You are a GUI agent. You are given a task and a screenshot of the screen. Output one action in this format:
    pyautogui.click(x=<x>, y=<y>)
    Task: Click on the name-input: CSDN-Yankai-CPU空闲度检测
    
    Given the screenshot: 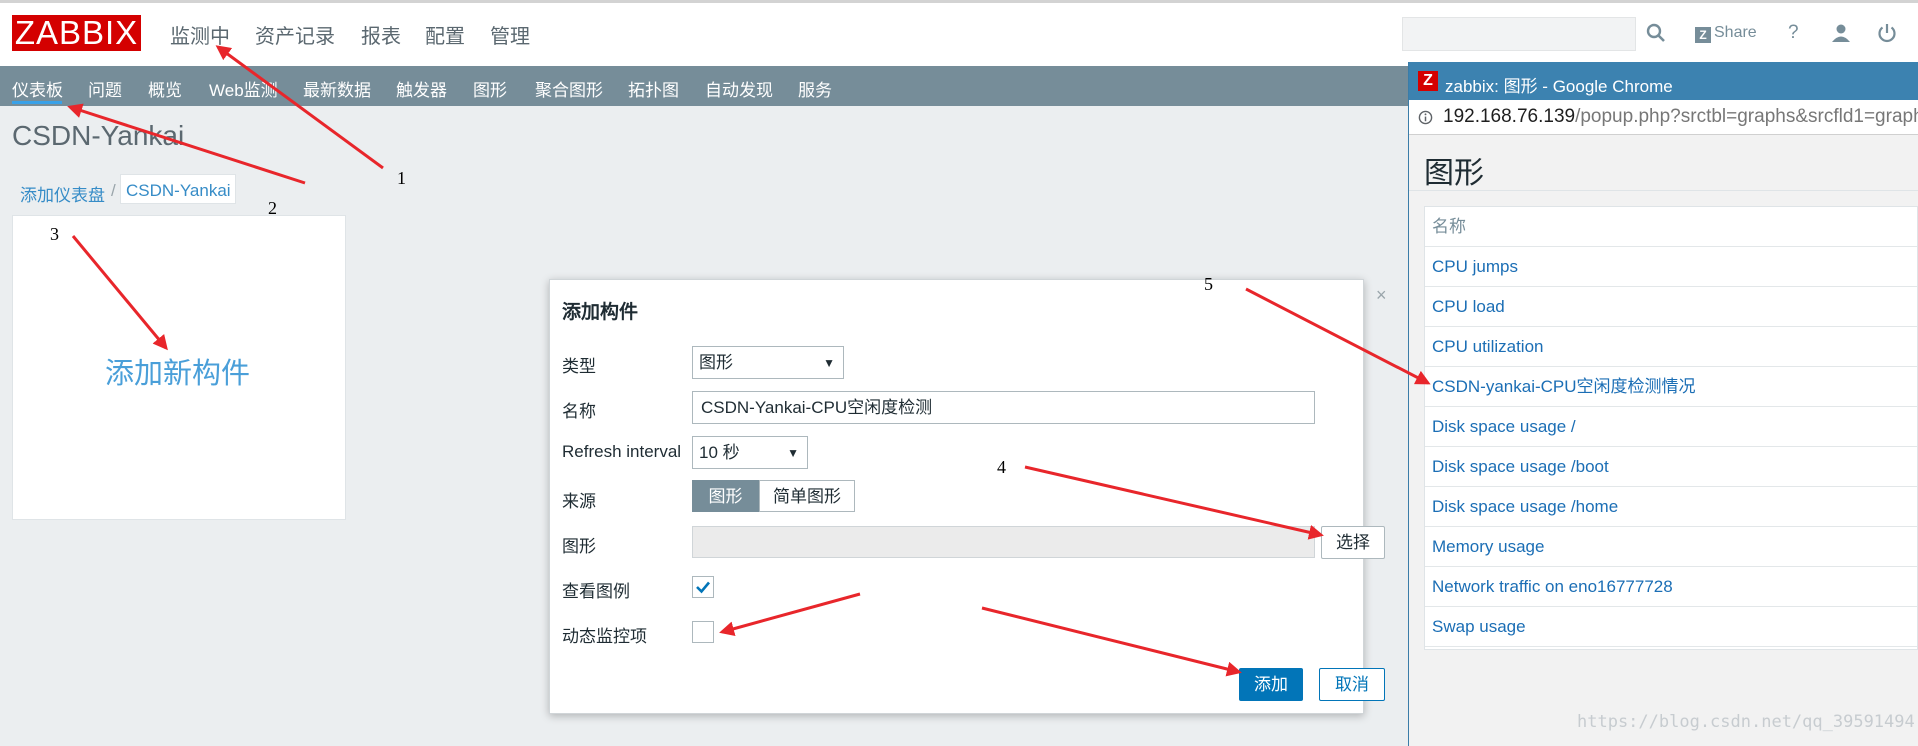 What is the action you would take?
    pyautogui.click(x=1003, y=407)
    